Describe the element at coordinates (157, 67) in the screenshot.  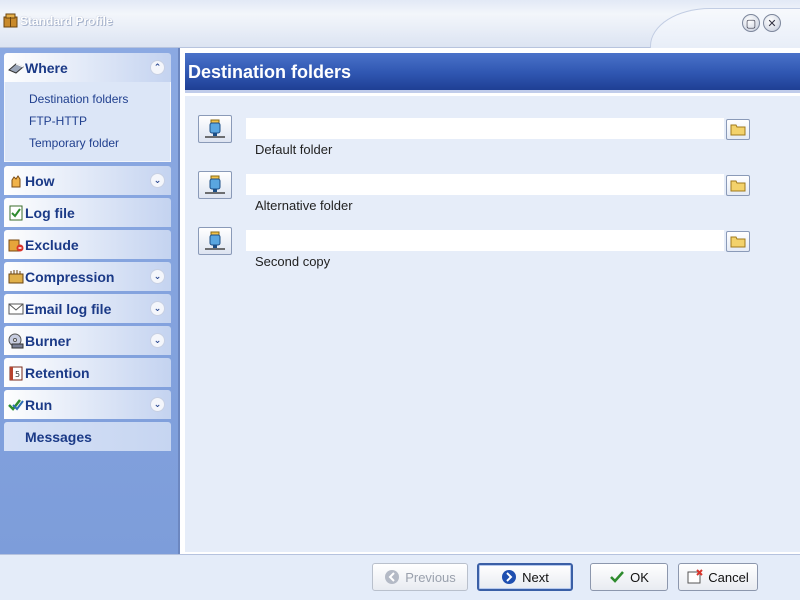
I see `chevron-up-icon: ⌃` at that location.